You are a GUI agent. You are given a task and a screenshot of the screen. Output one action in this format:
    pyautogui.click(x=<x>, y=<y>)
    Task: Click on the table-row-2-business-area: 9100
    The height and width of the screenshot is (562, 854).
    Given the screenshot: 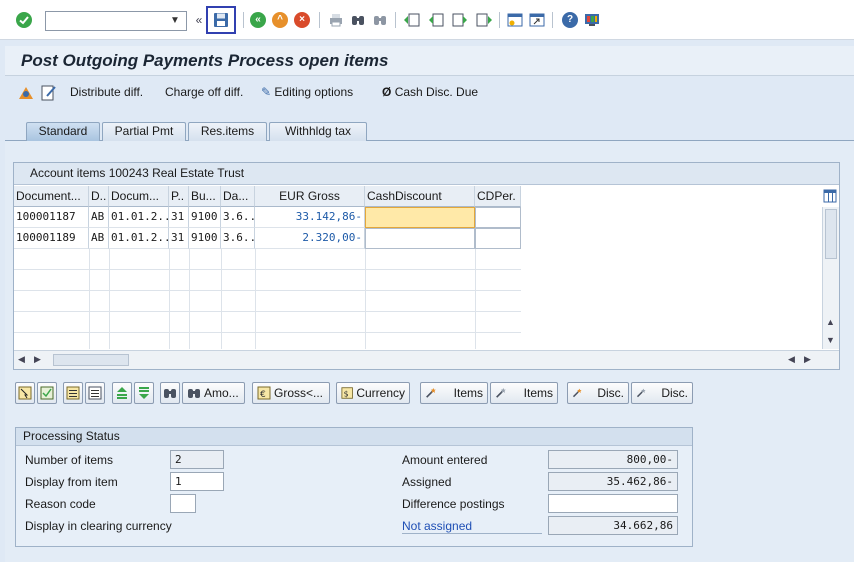 What is the action you would take?
    pyautogui.click(x=205, y=238)
    